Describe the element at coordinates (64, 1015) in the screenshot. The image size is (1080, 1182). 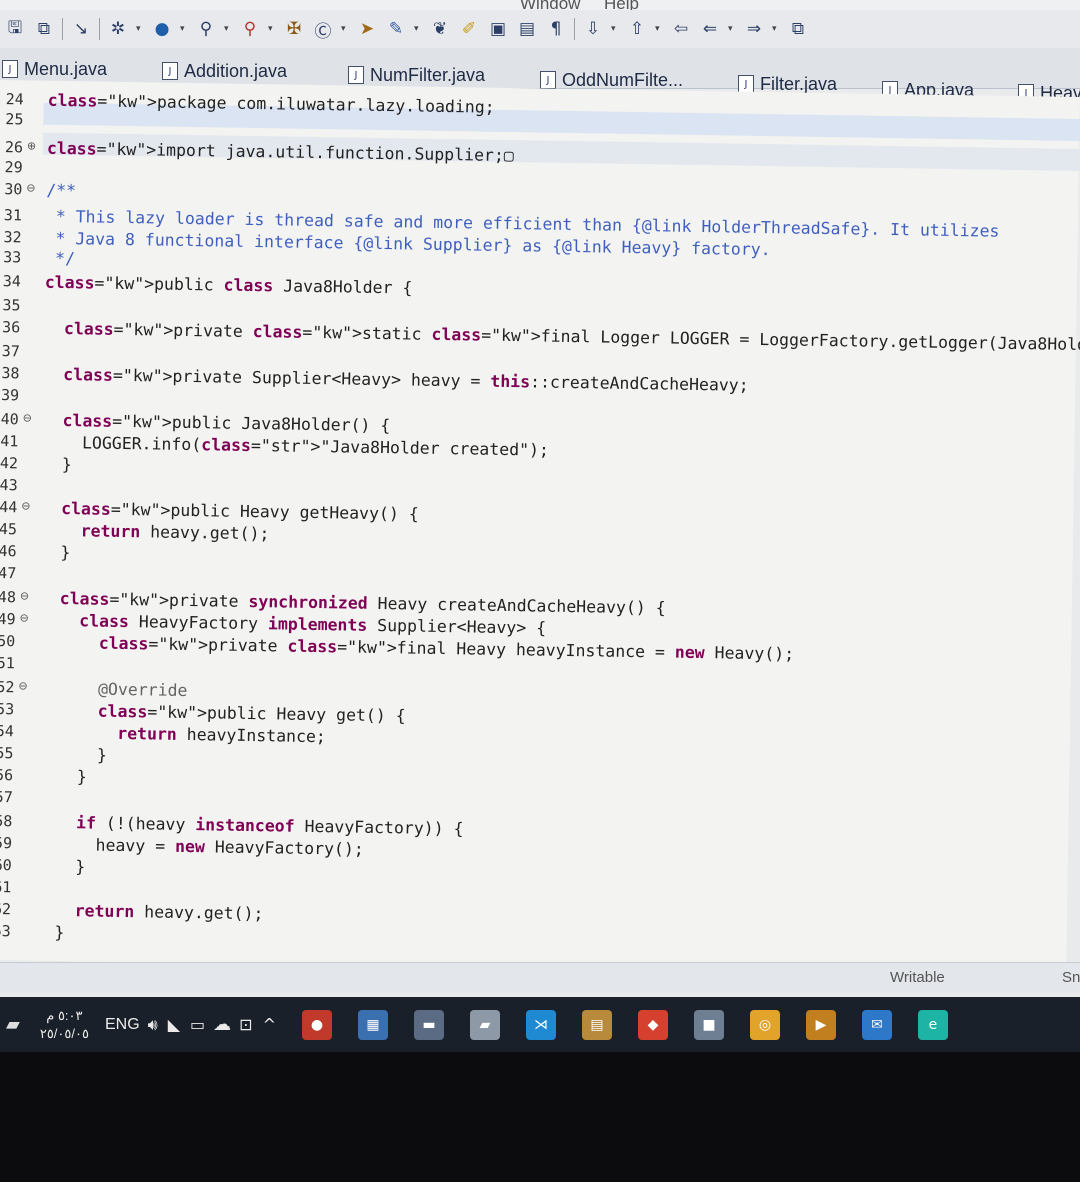
I see `clock-time: ٥:٠٣ م` at that location.